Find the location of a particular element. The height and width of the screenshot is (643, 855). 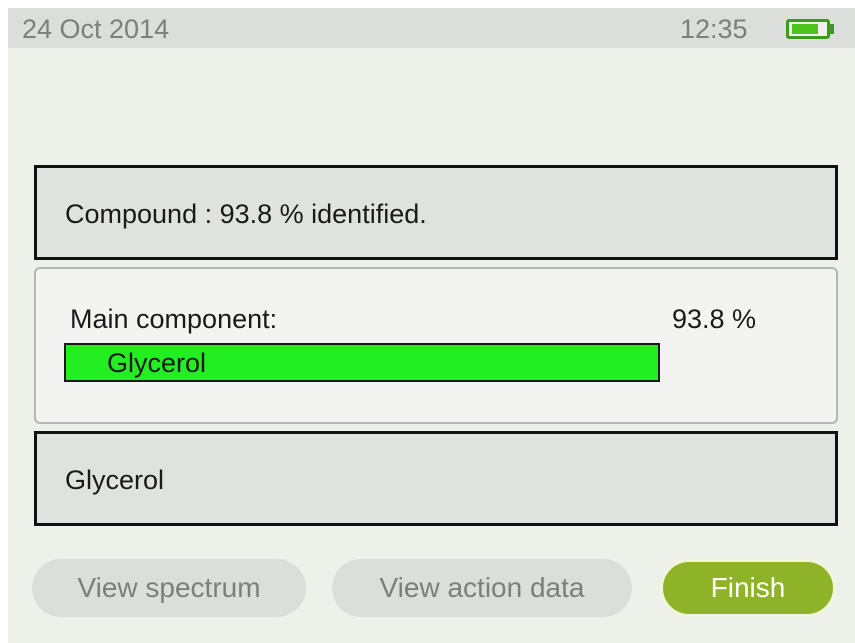

identification-result-text: Compound : 93.8 % identified. is located at coordinates (246, 214).